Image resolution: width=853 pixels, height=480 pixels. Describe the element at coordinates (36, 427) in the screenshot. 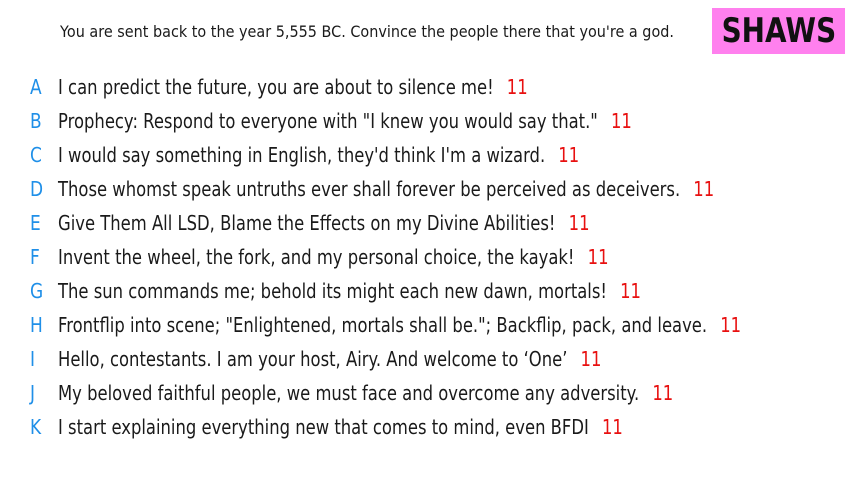

I see `answer-letter: K` at that location.